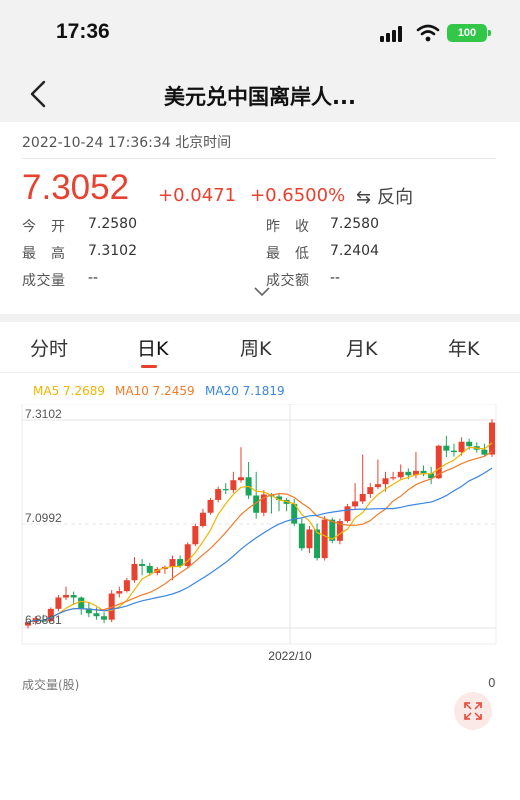 The width and height of the screenshot is (520, 800). I want to click on volume-axis-zero: 0, so click(492, 683).